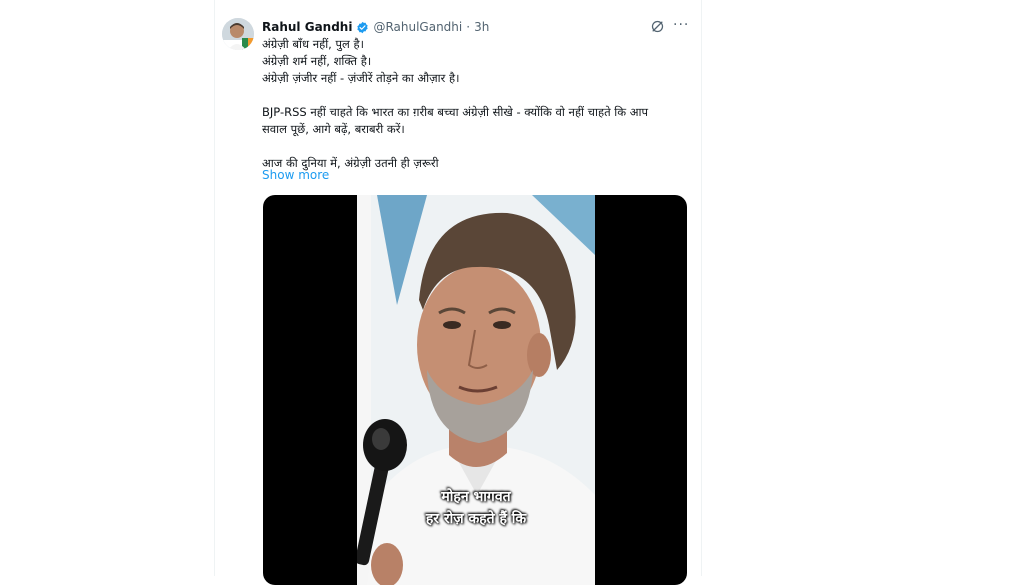 This screenshot has width=1024, height=585. I want to click on author-handle: @RahulGandhi, so click(417, 27).